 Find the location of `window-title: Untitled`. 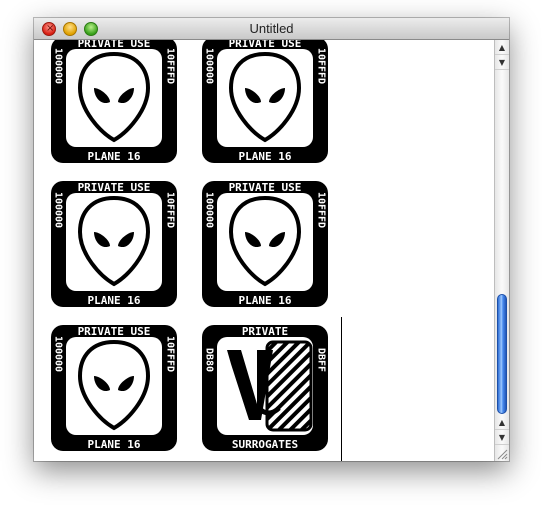

window-title: Untitled is located at coordinates (271, 28).